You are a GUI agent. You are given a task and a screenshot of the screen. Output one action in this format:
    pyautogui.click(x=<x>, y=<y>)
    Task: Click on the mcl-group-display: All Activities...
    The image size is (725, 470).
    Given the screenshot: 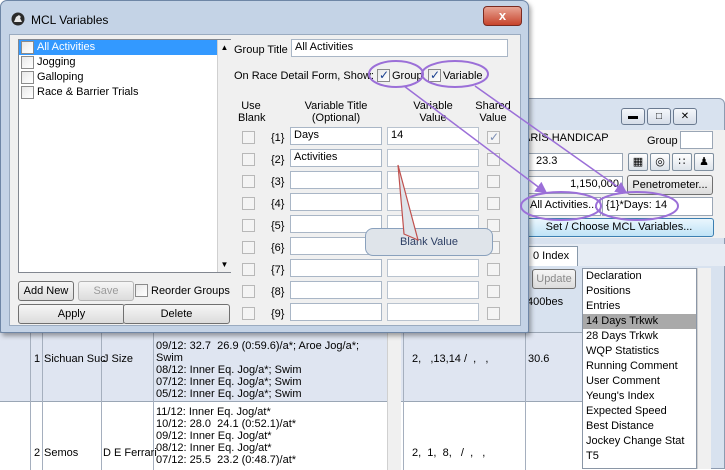 What is the action you would take?
    pyautogui.click(x=563, y=206)
    